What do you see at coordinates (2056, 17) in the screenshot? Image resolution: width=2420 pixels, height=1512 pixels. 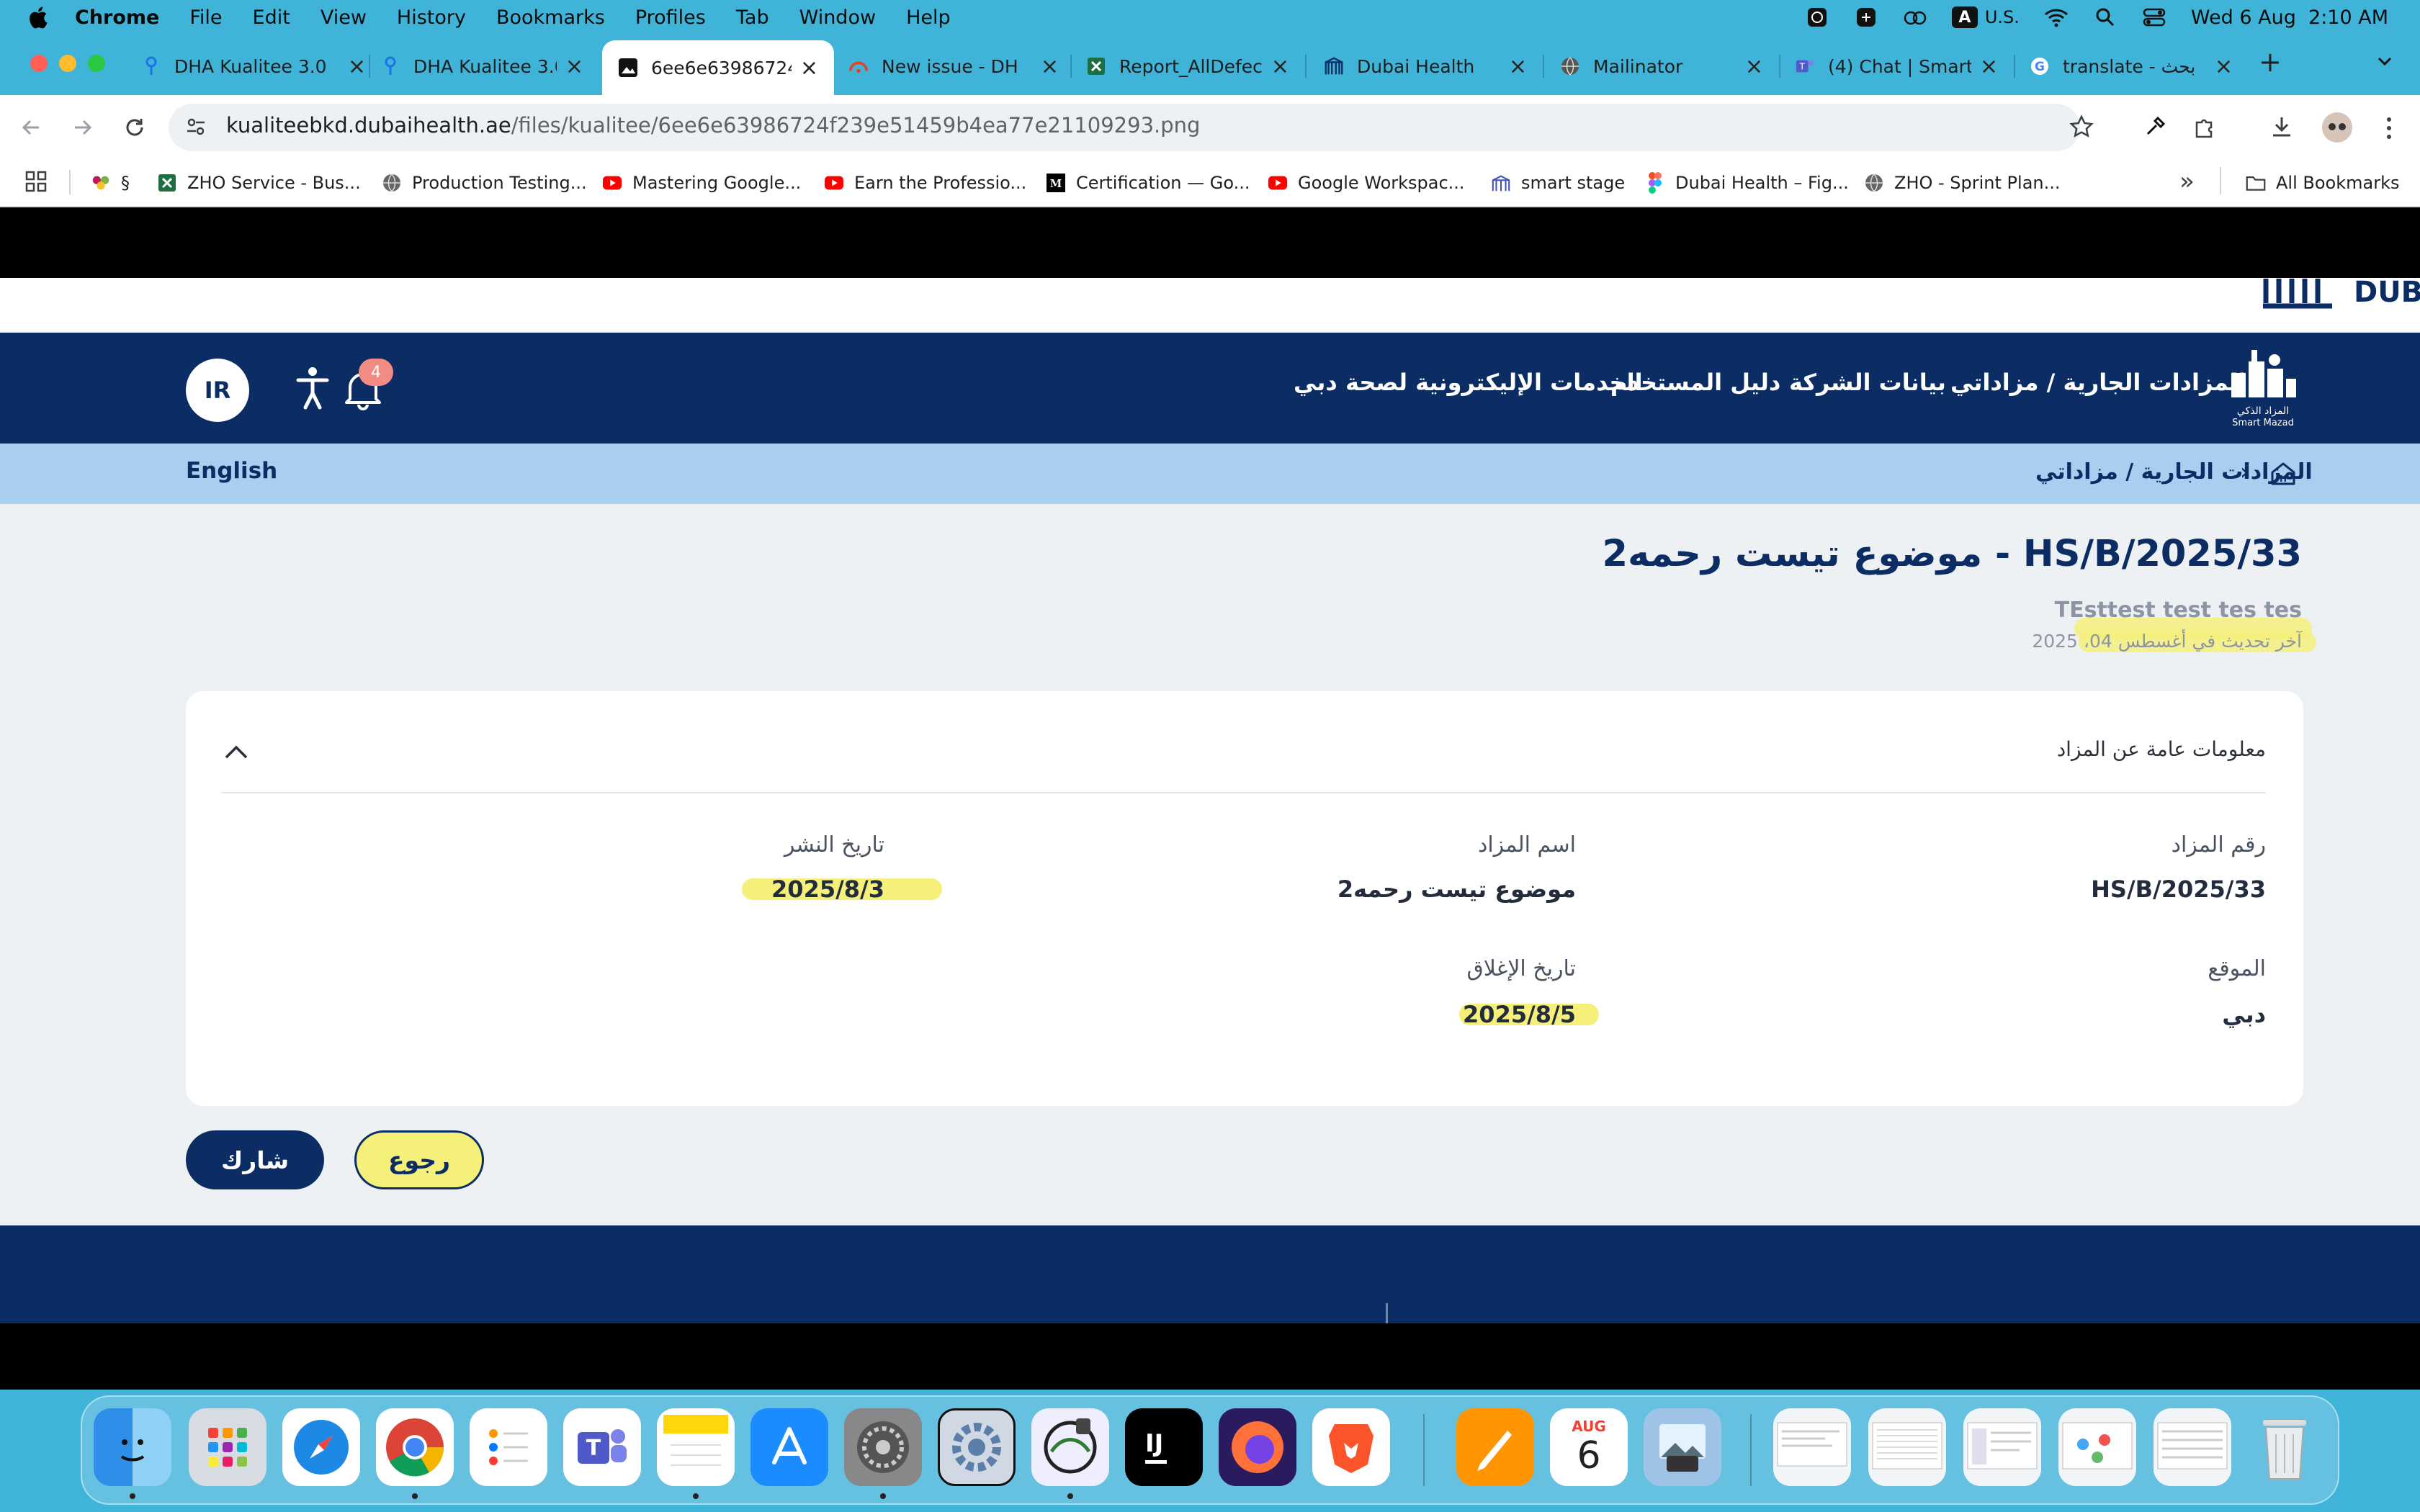 I see `wifi-icon` at bounding box center [2056, 17].